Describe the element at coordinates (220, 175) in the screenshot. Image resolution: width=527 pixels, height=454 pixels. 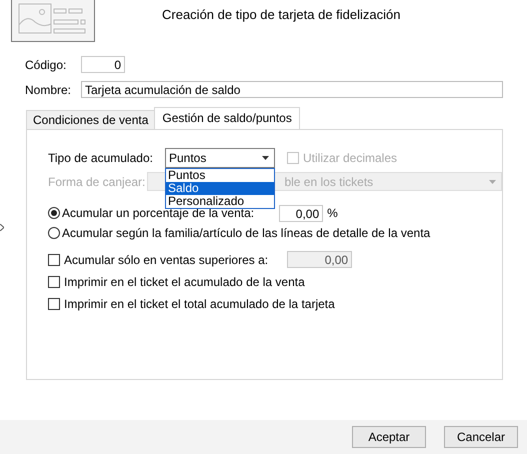
I see `dropdown-option: Puntos` at that location.